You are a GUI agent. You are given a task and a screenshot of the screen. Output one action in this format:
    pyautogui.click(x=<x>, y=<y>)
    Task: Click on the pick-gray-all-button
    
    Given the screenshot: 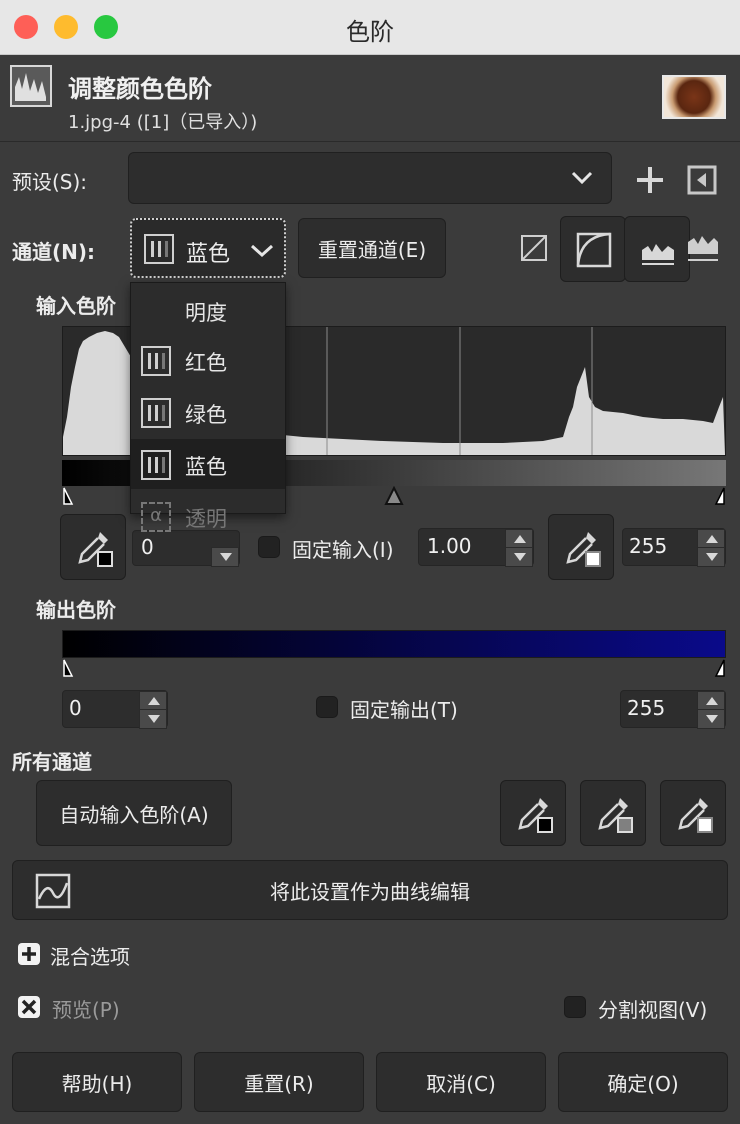 What is the action you would take?
    pyautogui.click(x=613, y=813)
    